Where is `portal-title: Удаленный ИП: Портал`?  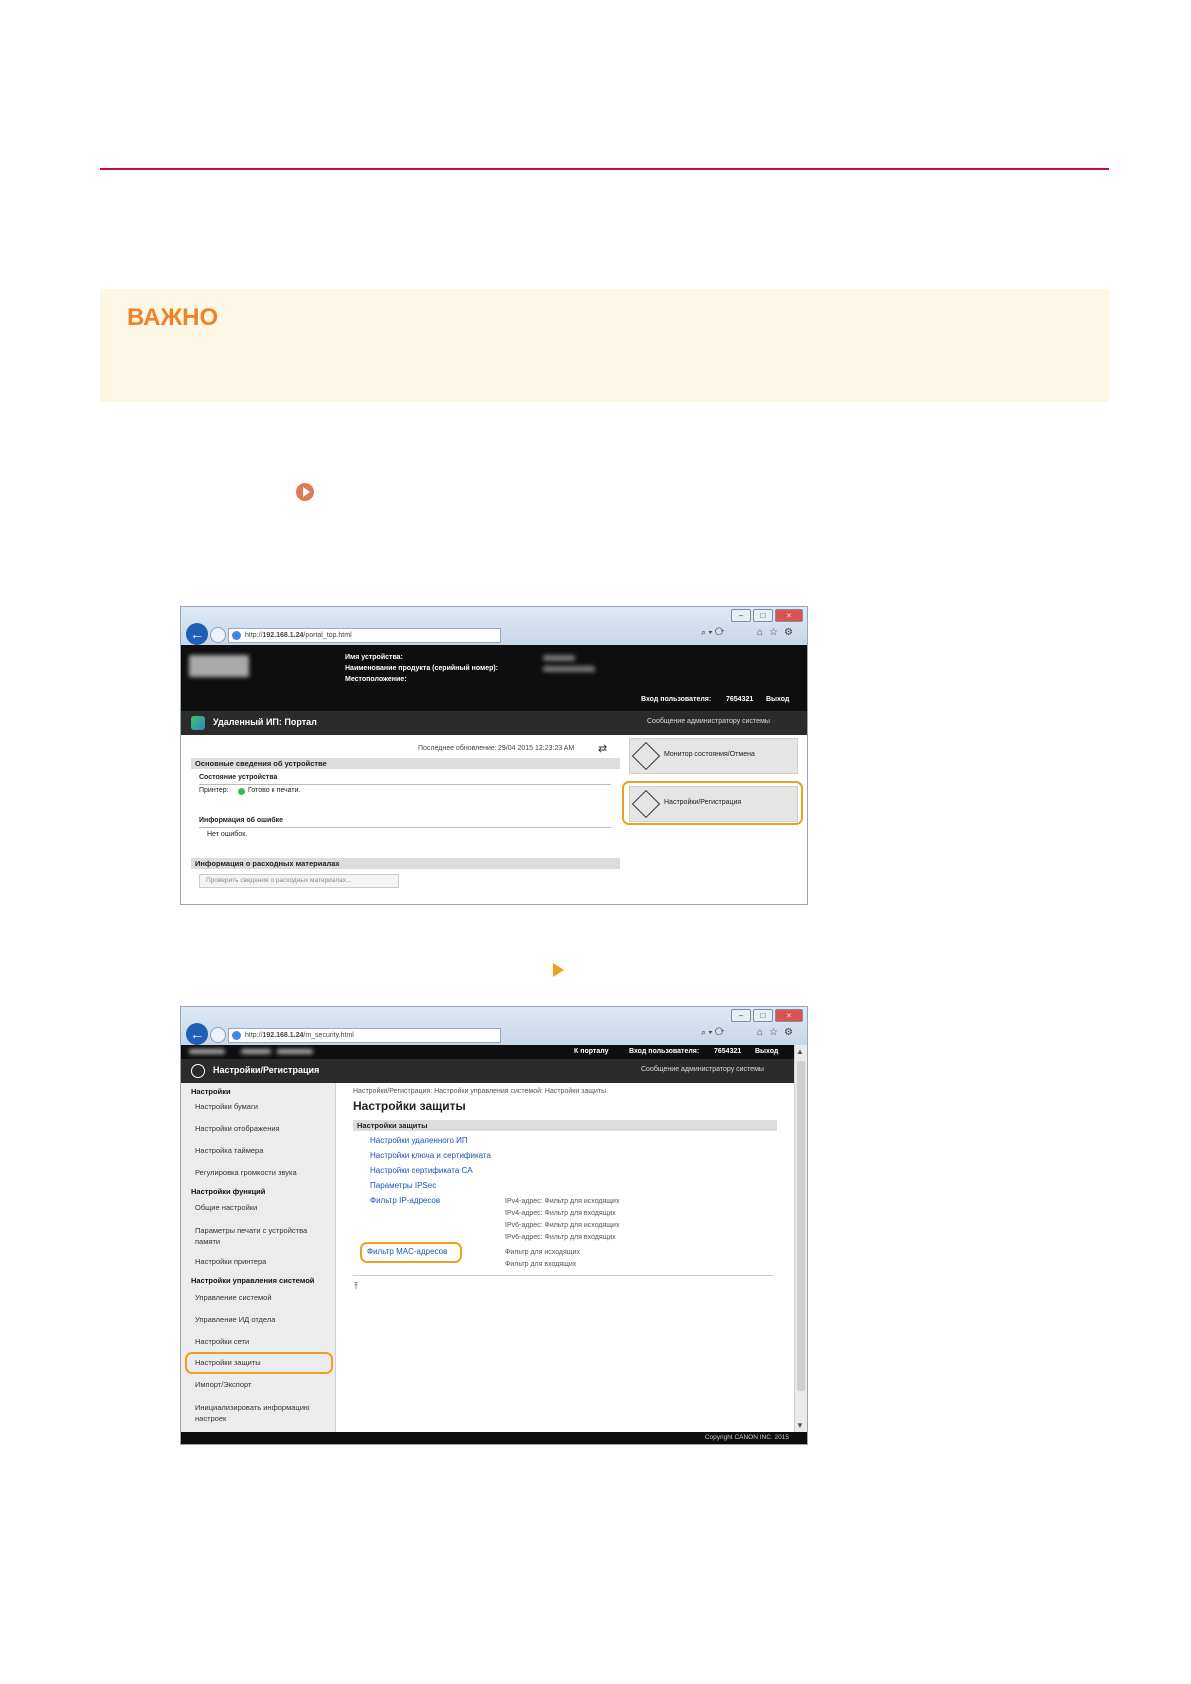 portal-title: Удаленный ИП: Портал is located at coordinates (265, 722).